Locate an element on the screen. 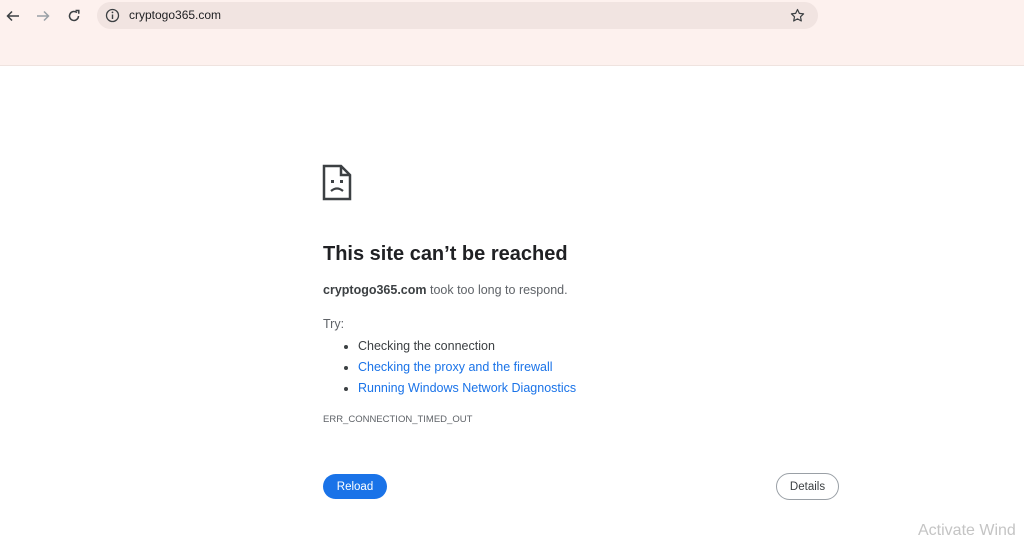 This screenshot has width=1024, height=545. suggestion-check-connection: Checking the connection is located at coordinates (426, 346).